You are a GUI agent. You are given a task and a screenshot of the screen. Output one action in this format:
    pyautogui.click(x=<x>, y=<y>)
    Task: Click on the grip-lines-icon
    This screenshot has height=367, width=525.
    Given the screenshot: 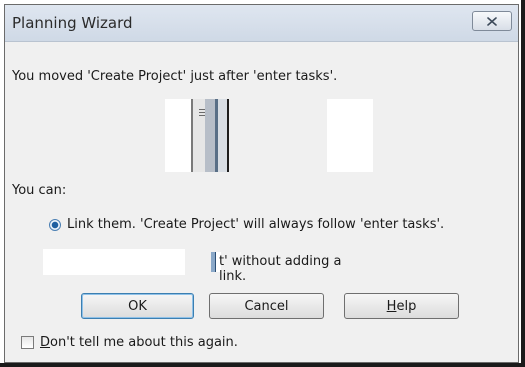 What is the action you would take?
    pyautogui.click(x=202, y=113)
    